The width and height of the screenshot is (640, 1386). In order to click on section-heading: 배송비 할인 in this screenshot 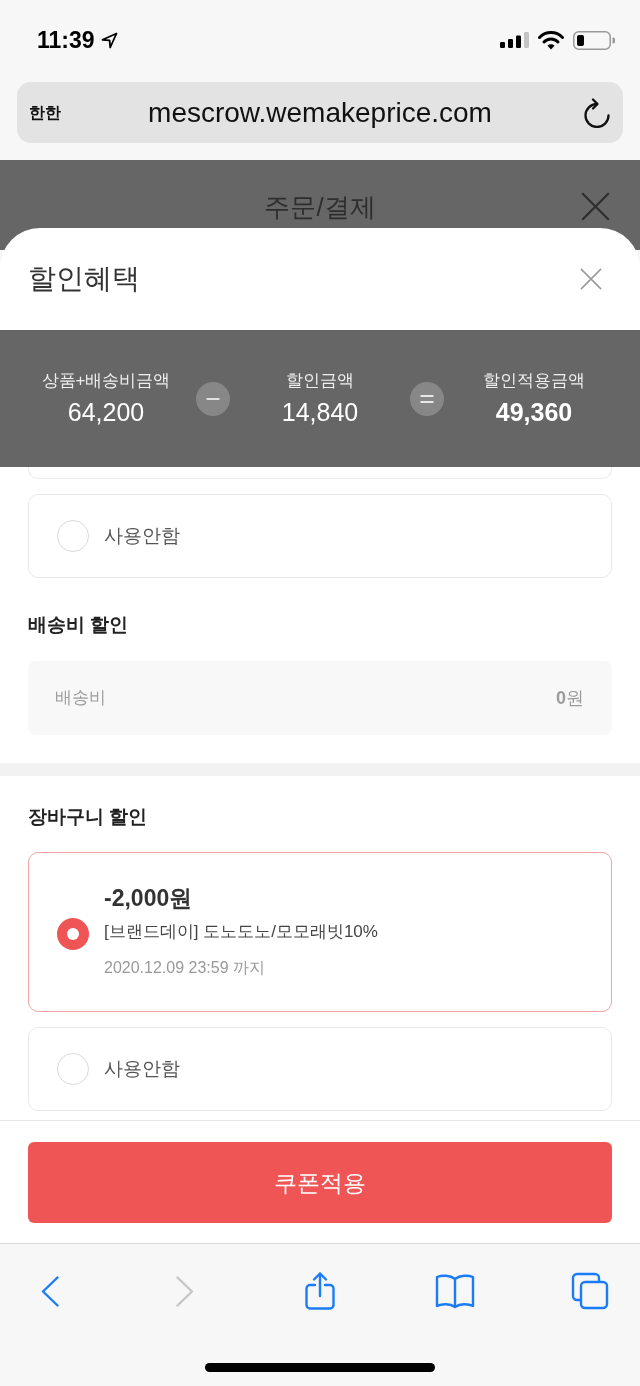, I will do `click(79, 625)`.